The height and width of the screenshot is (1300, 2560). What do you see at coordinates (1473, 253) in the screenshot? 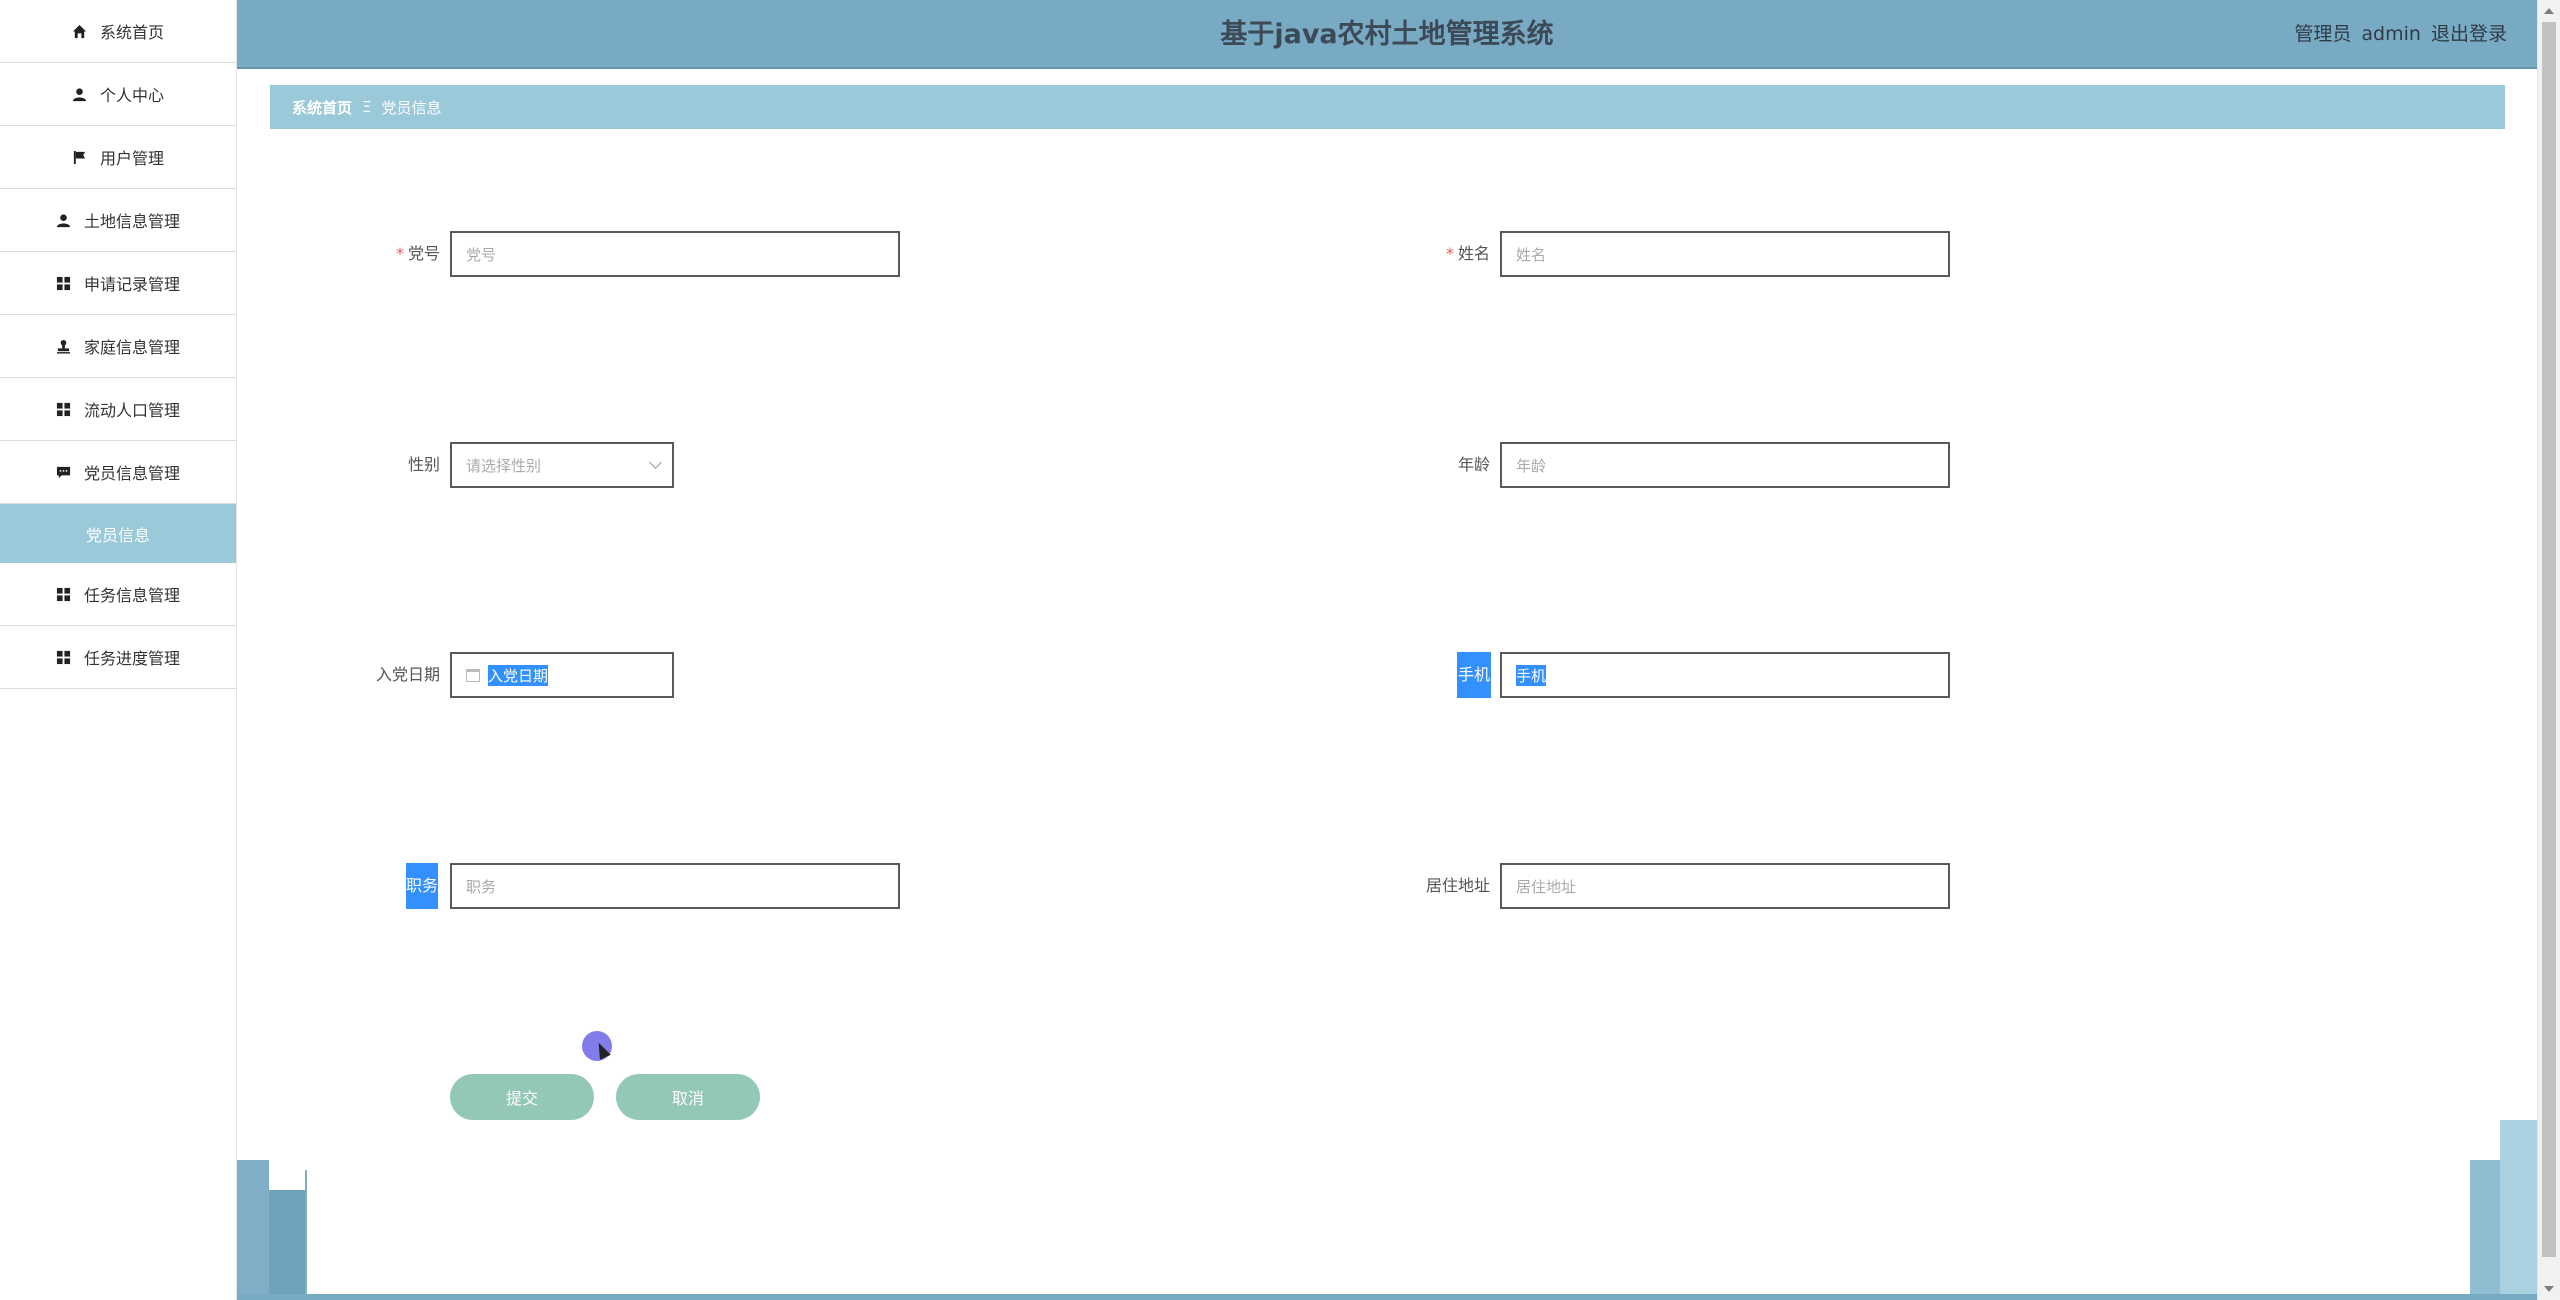
I see `name-label-text: 姓名` at bounding box center [1473, 253].